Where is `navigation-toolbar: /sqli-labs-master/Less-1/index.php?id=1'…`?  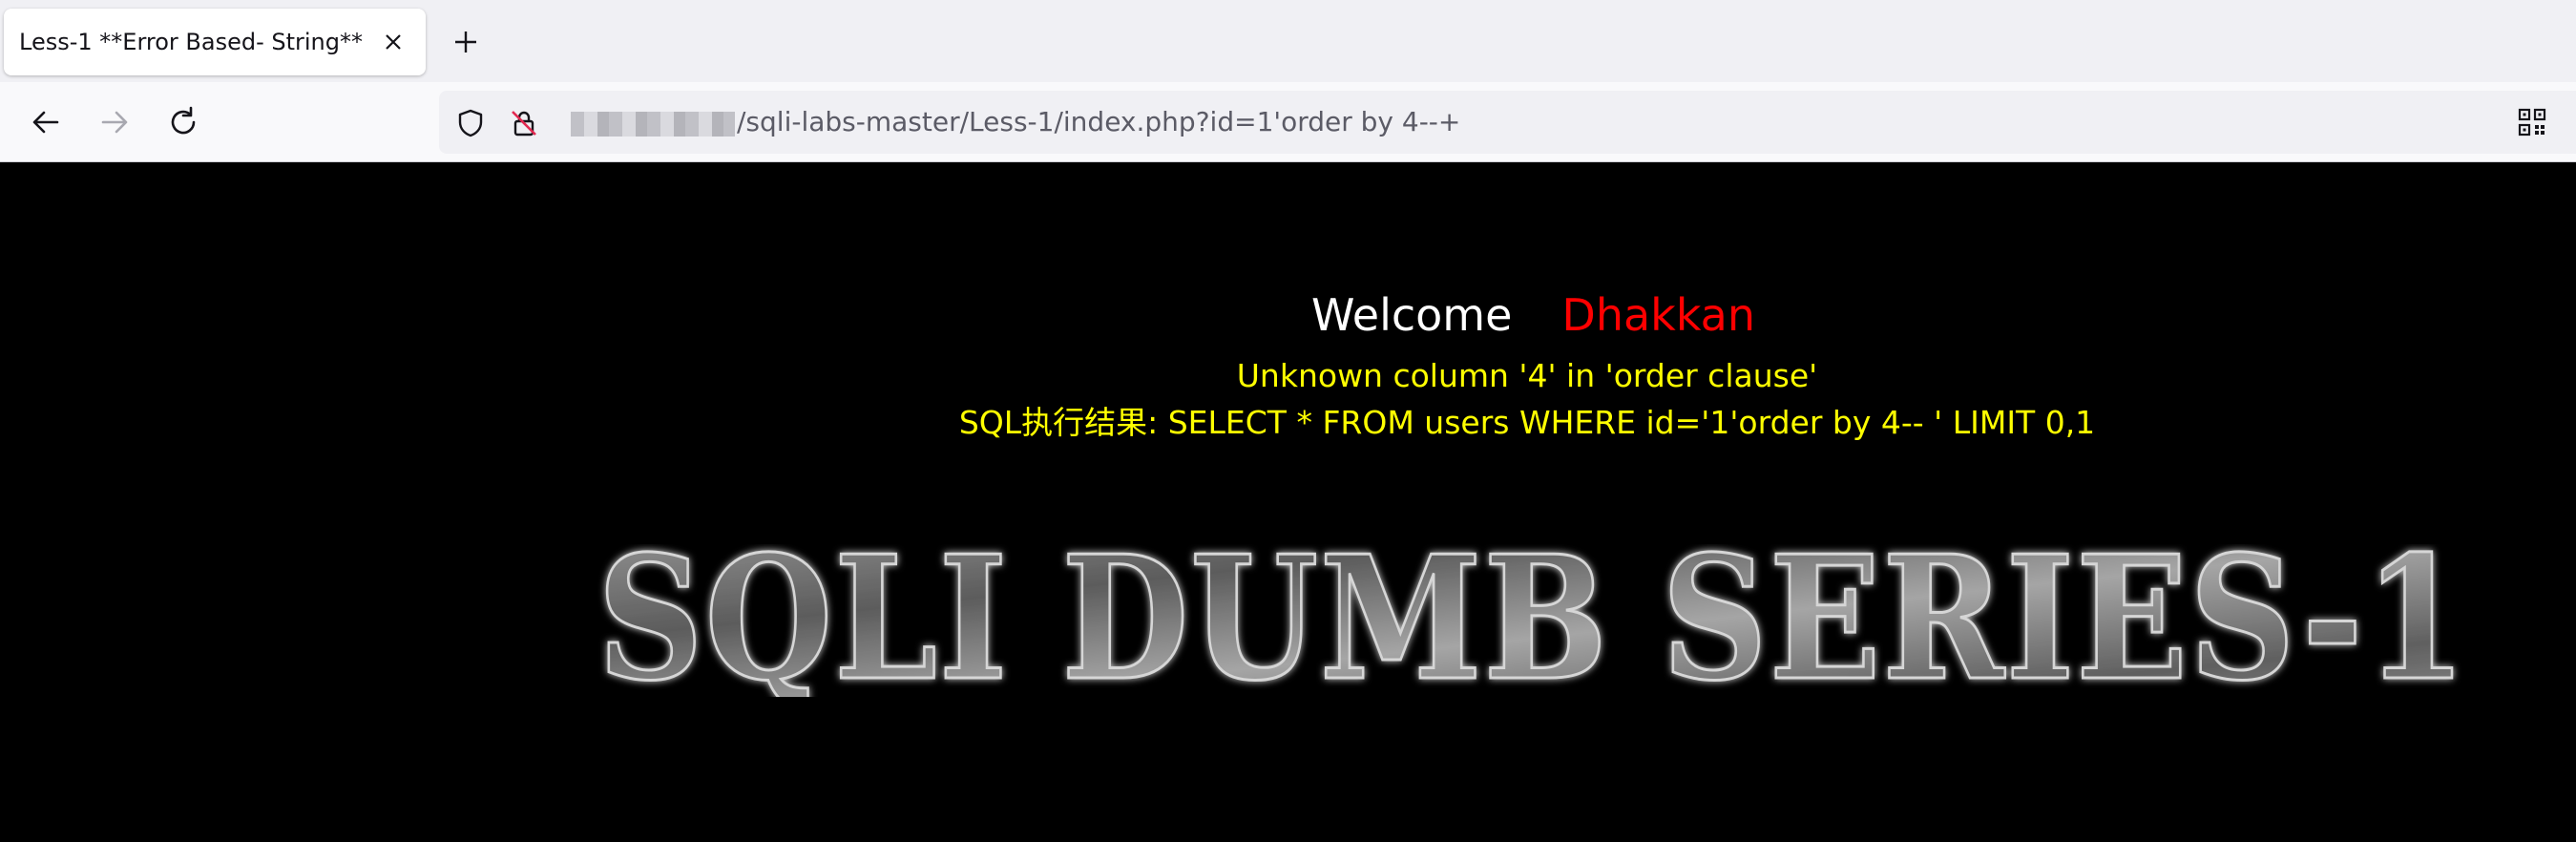
navigation-toolbar: /sqli-labs-master/Less-1/index.php?id=1'… is located at coordinates (1288, 122).